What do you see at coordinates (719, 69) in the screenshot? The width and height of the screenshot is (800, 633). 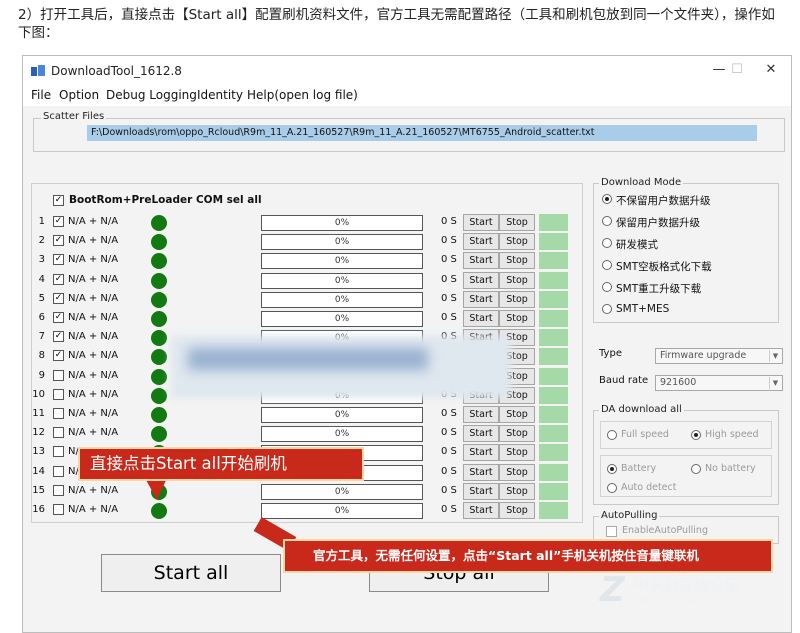 I see `minimize-button: —` at bounding box center [719, 69].